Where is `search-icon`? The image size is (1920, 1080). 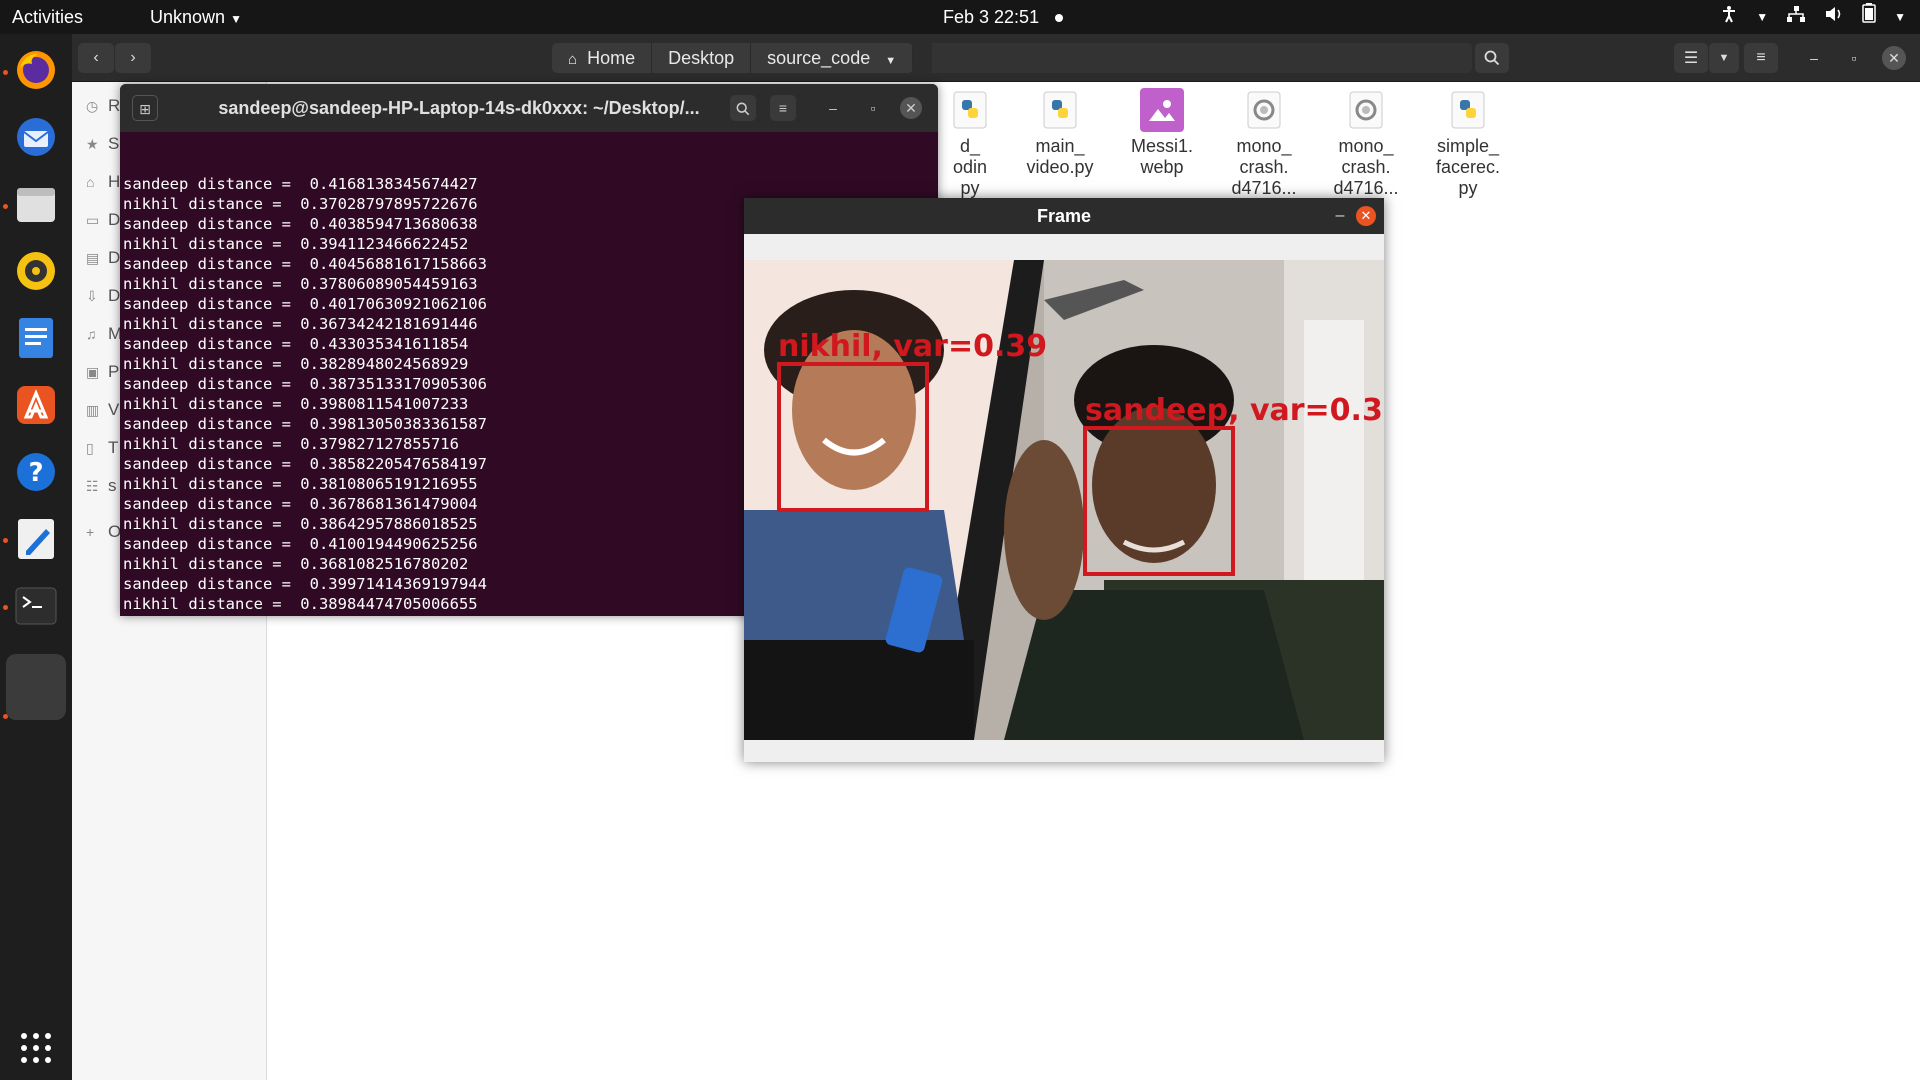 search-icon is located at coordinates (1492, 58).